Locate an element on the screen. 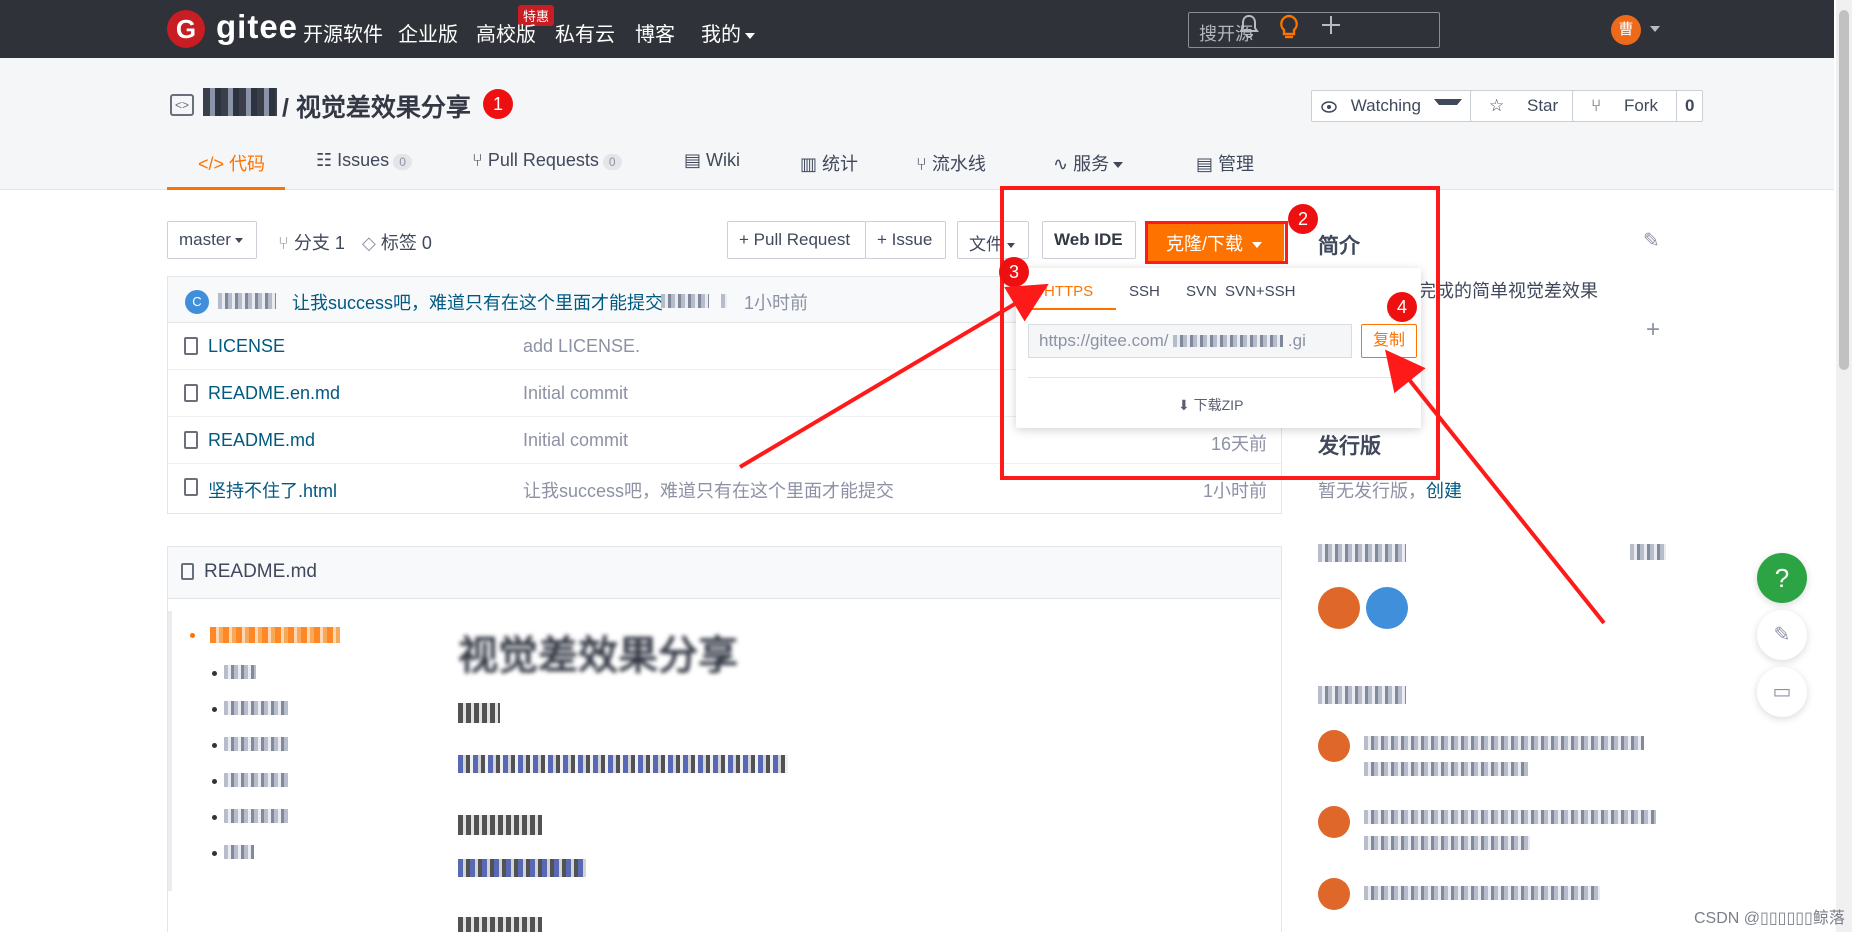 This screenshot has width=1852, height=932. chat-button: ▭ is located at coordinates (1782, 692).